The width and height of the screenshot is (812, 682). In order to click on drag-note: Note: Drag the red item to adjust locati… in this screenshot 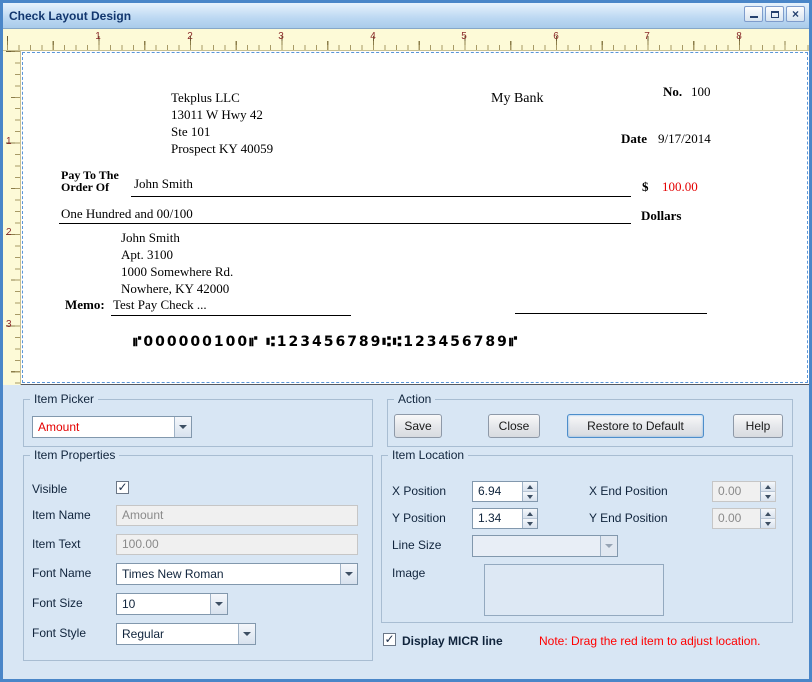, I will do `click(650, 641)`.